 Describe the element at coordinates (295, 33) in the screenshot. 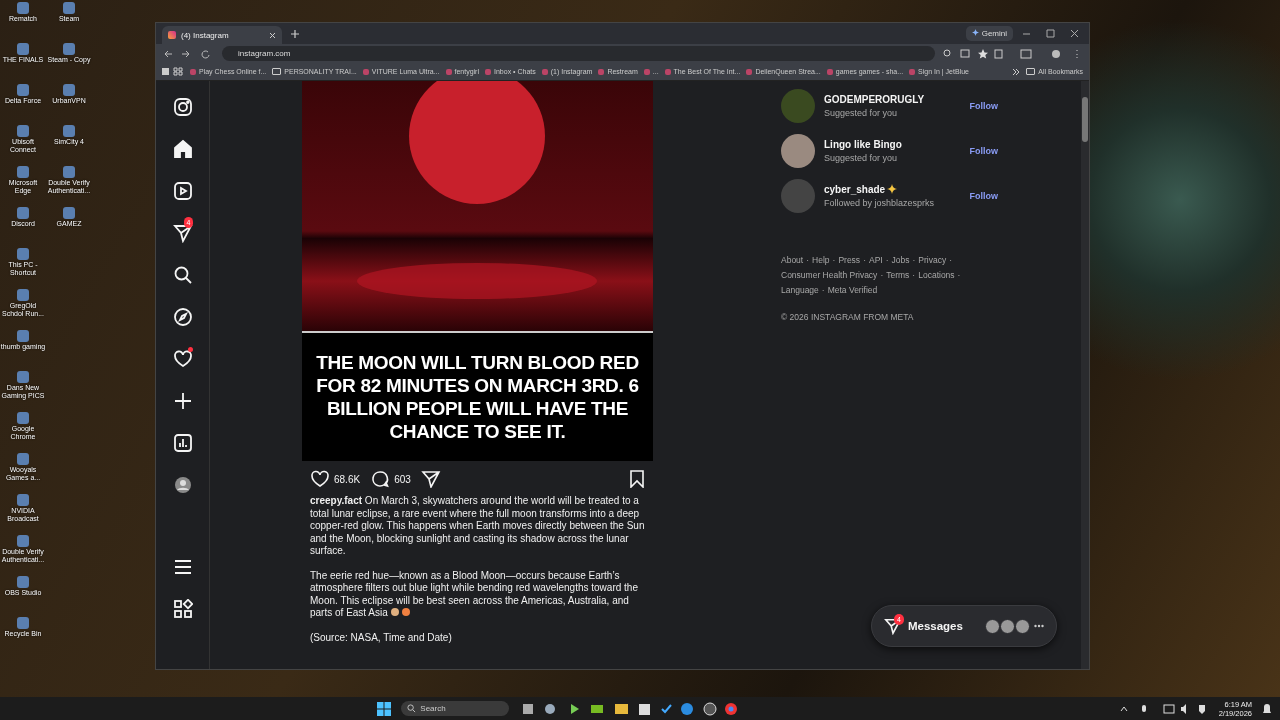

I see `new-tab-icon` at that location.